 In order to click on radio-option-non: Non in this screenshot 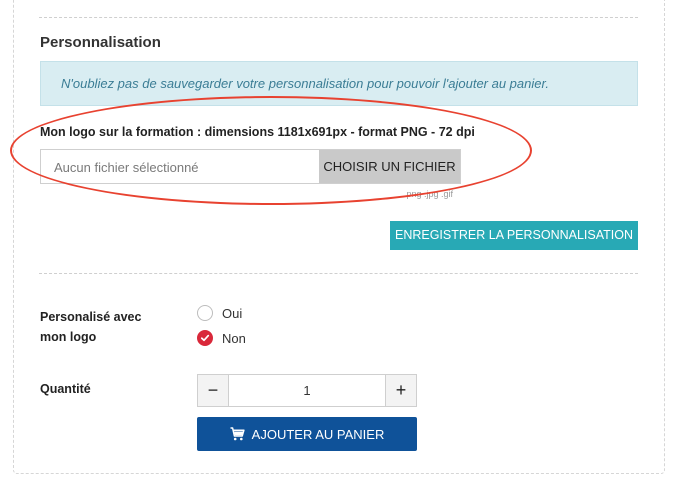, I will do `click(221, 338)`.